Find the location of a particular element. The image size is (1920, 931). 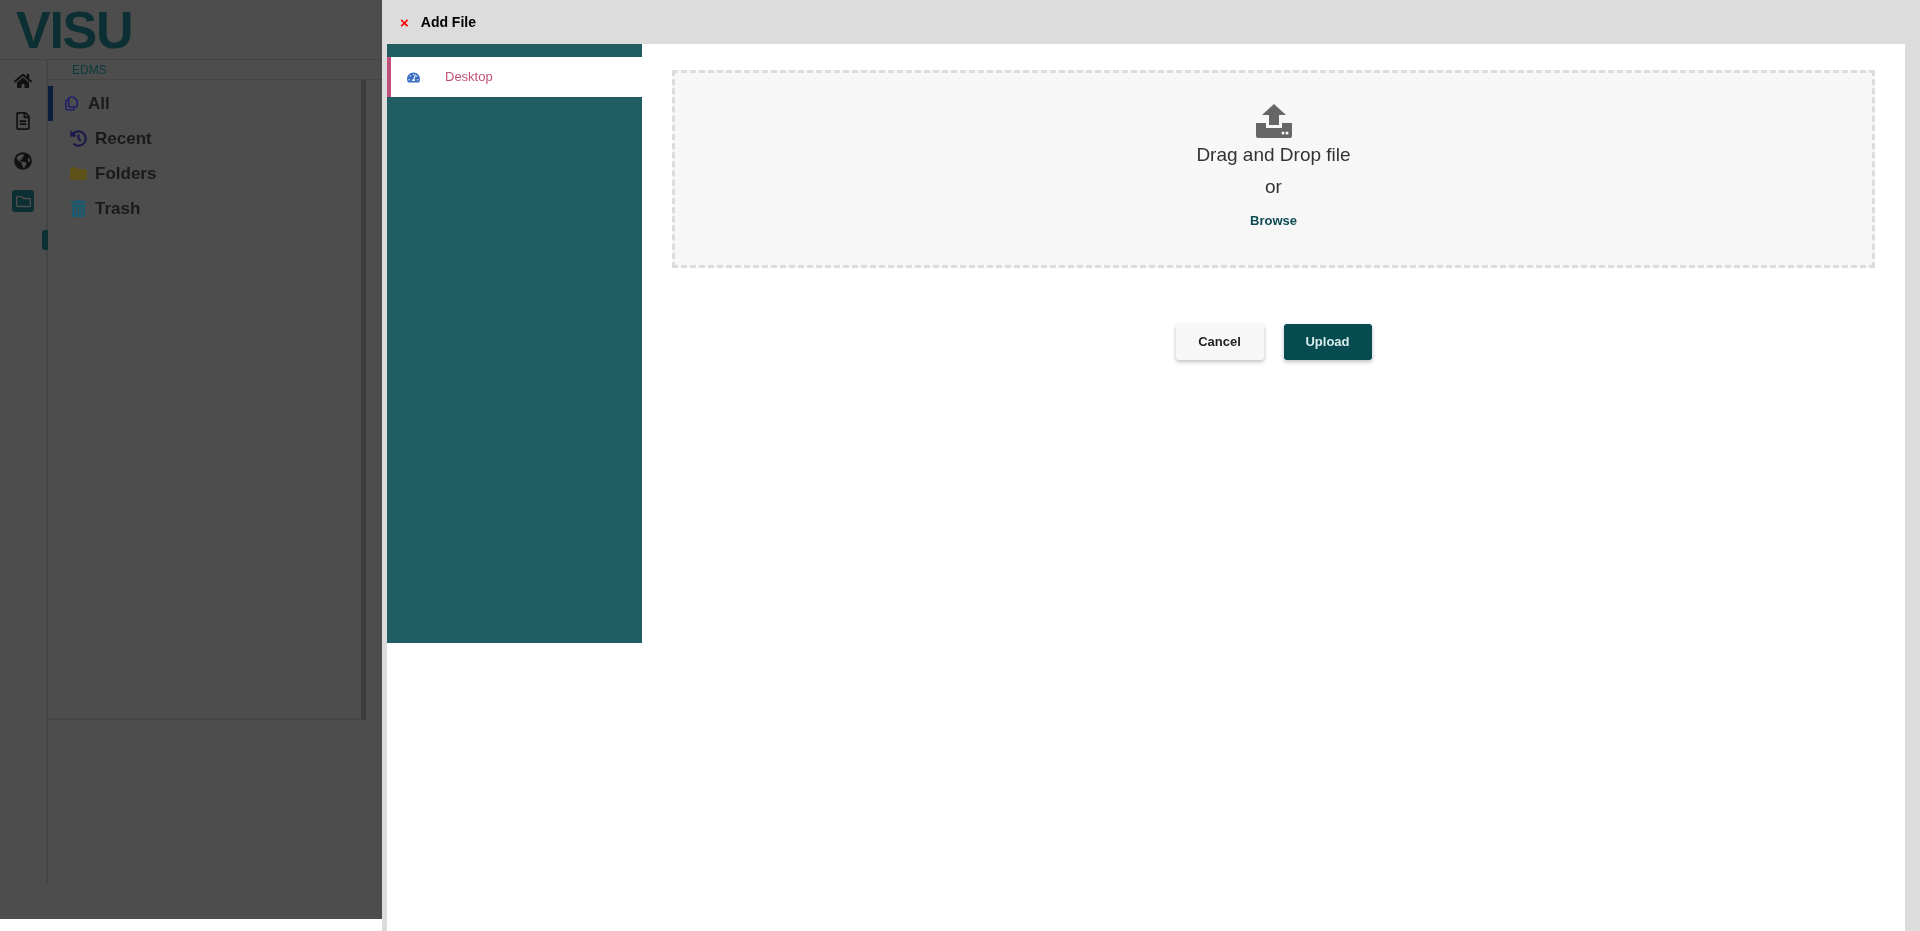

source-tab: Desktop is located at coordinates (514, 77).